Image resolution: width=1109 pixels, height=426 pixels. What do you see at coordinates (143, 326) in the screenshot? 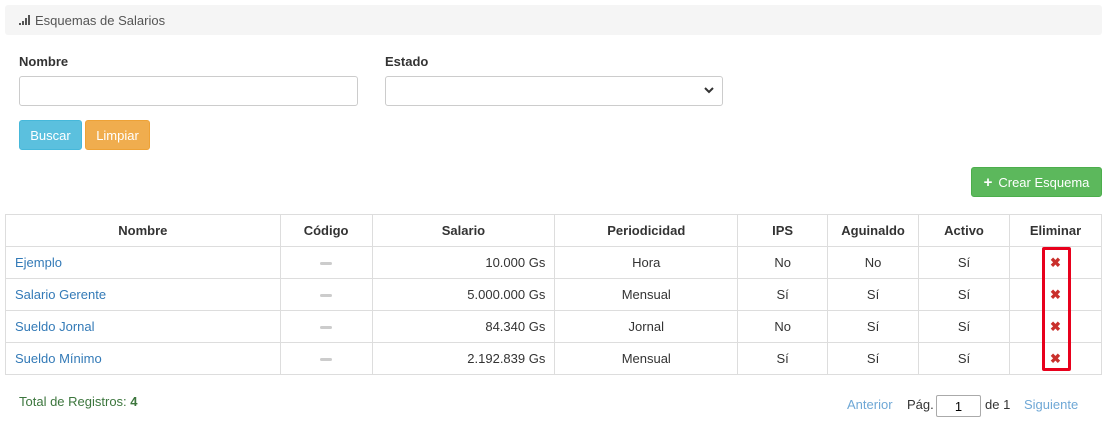
I see `row-nombre-link: Sueldo Jornal` at bounding box center [143, 326].